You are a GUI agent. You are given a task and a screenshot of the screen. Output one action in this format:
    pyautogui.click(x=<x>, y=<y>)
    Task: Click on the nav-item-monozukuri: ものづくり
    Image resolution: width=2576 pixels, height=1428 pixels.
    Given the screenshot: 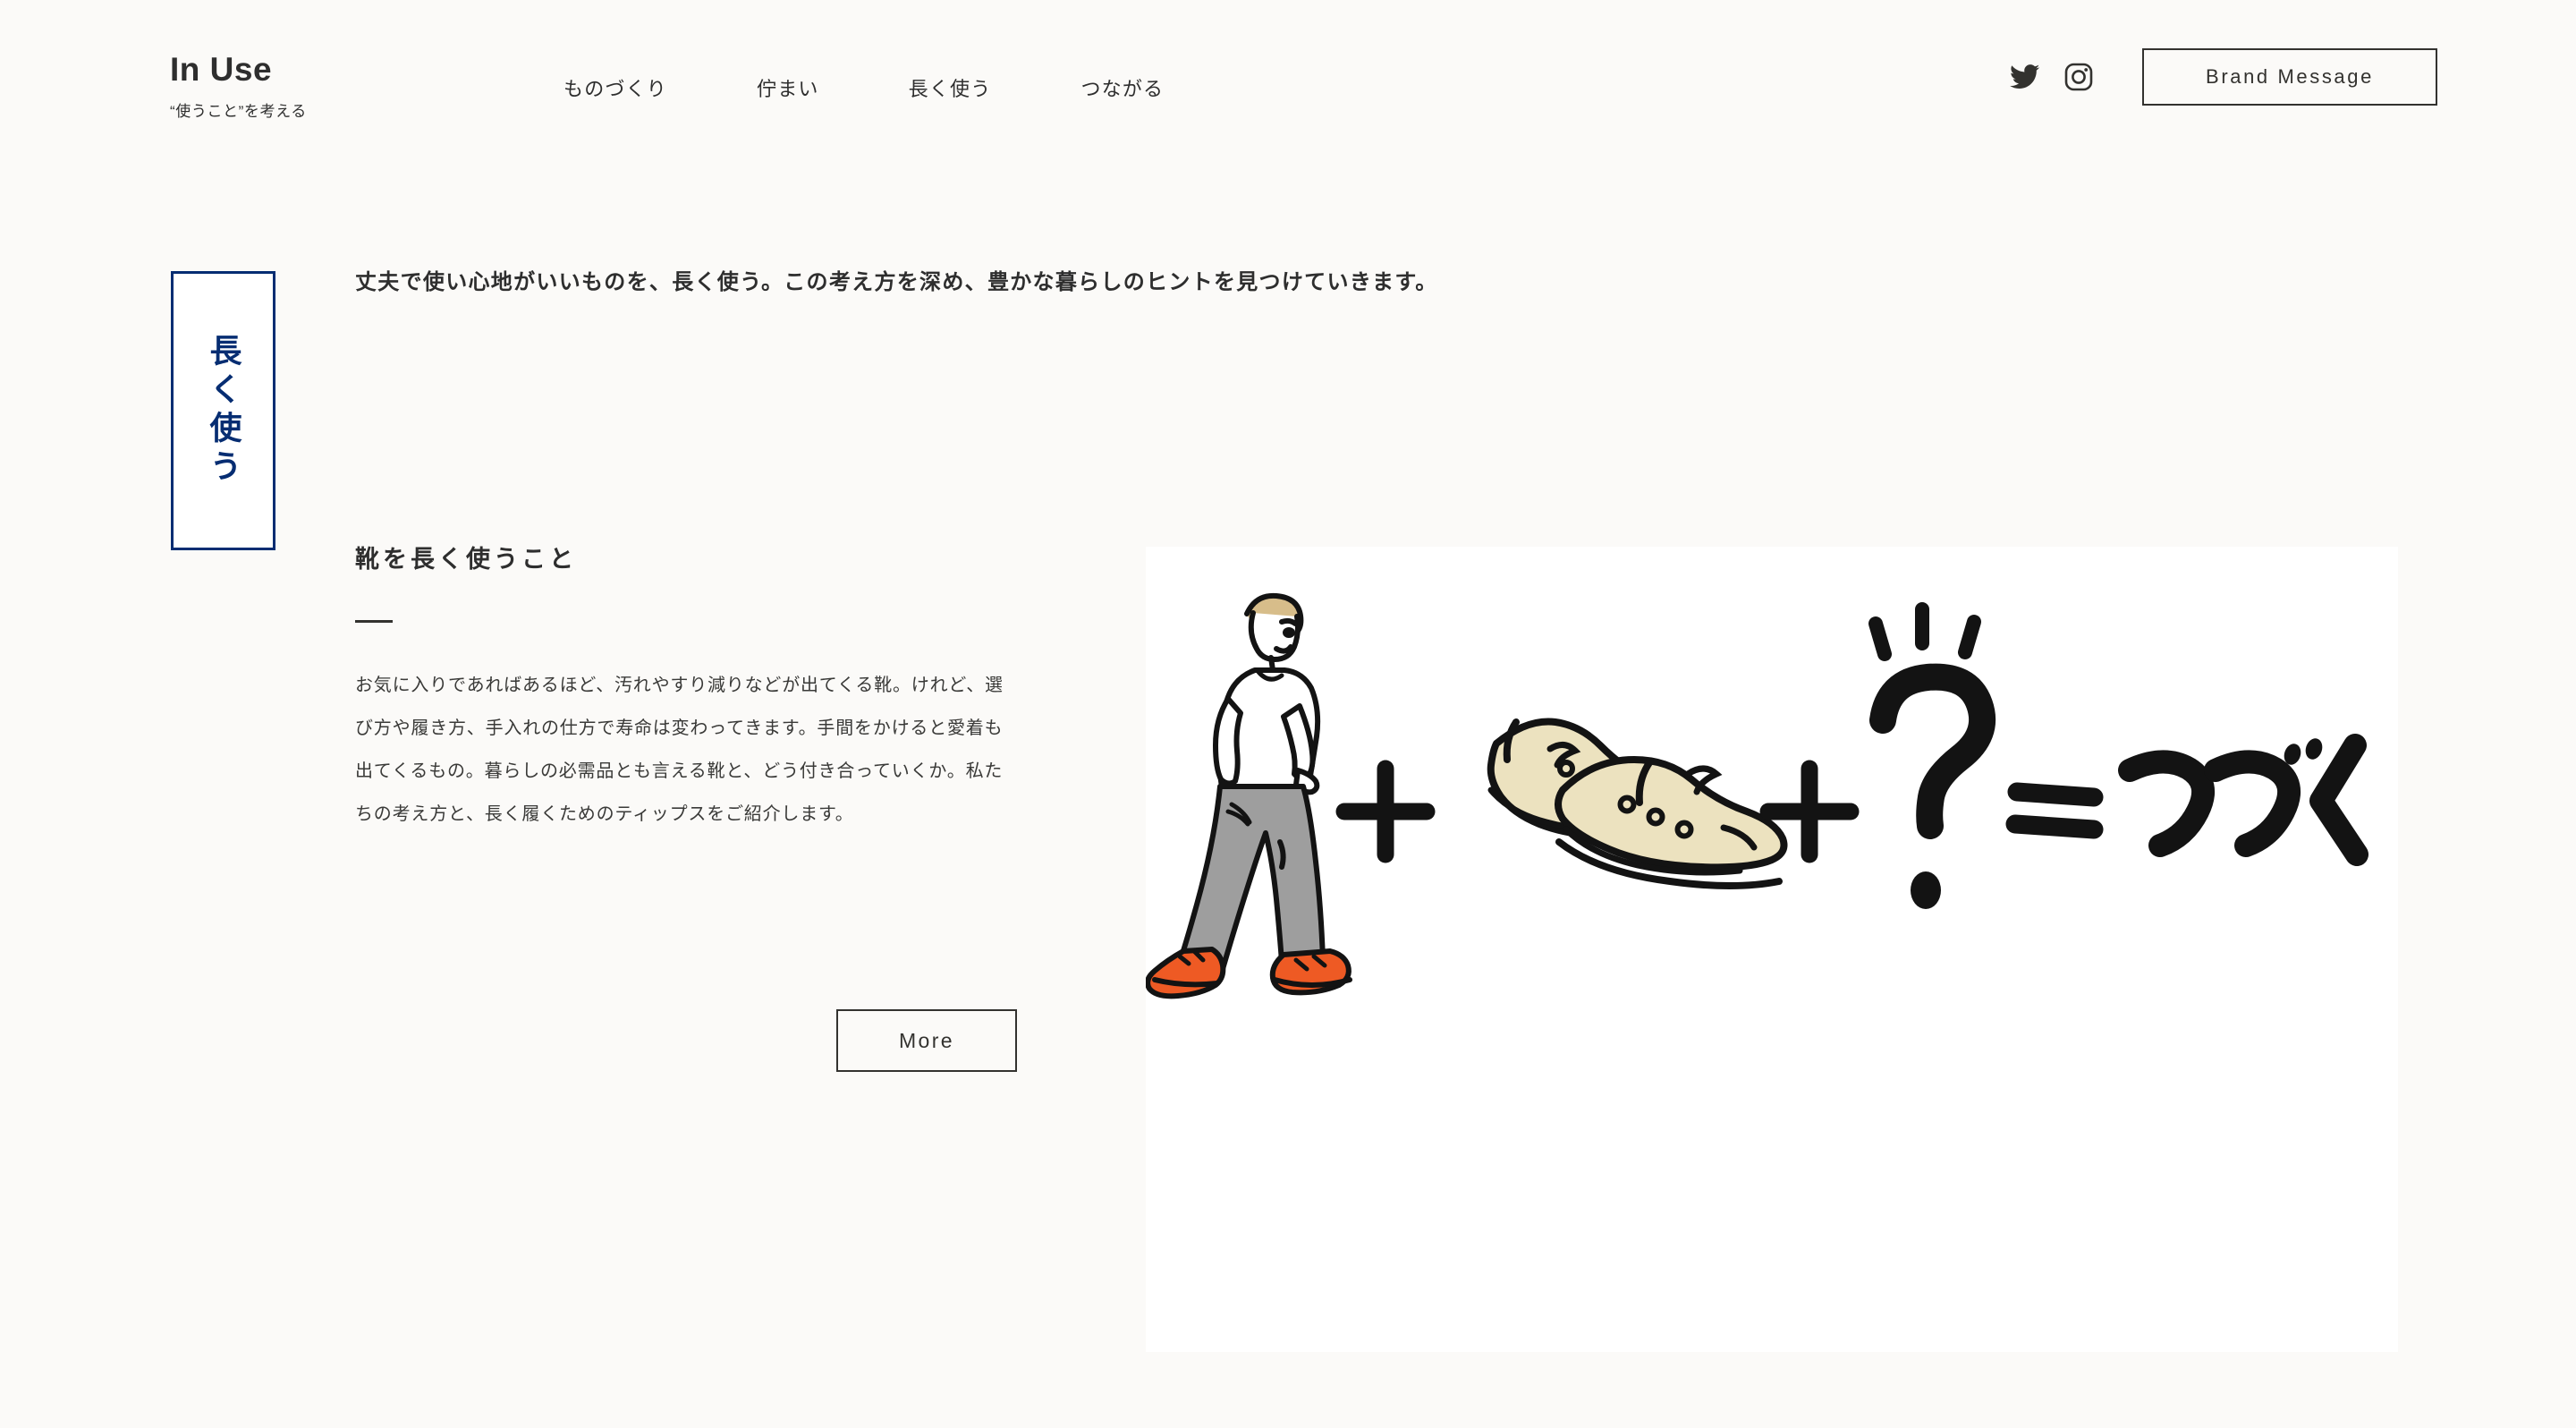 What is the action you would take?
    pyautogui.click(x=615, y=87)
    